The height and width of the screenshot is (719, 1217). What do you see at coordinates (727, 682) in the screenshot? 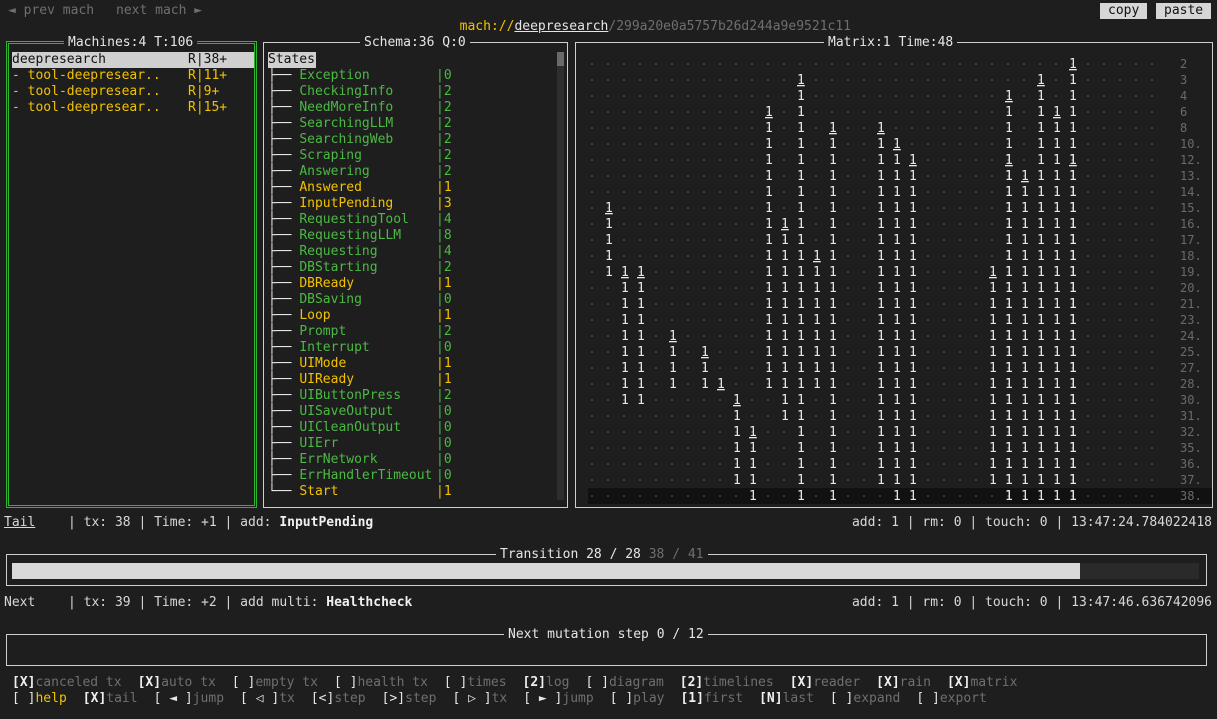
I see `toolbar-option: [2]timelines` at bounding box center [727, 682].